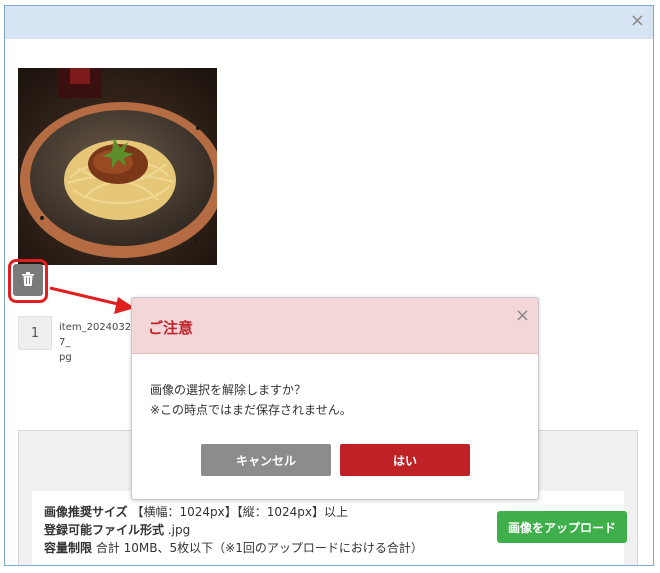 The height and width of the screenshot is (573, 660). What do you see at coordinates (251, 400) in the screenshot?
I see `dialog-message: 画像の選択を解除しますか？ ※この時点ではまだ保存されません。` at bounding box center [251, 400].